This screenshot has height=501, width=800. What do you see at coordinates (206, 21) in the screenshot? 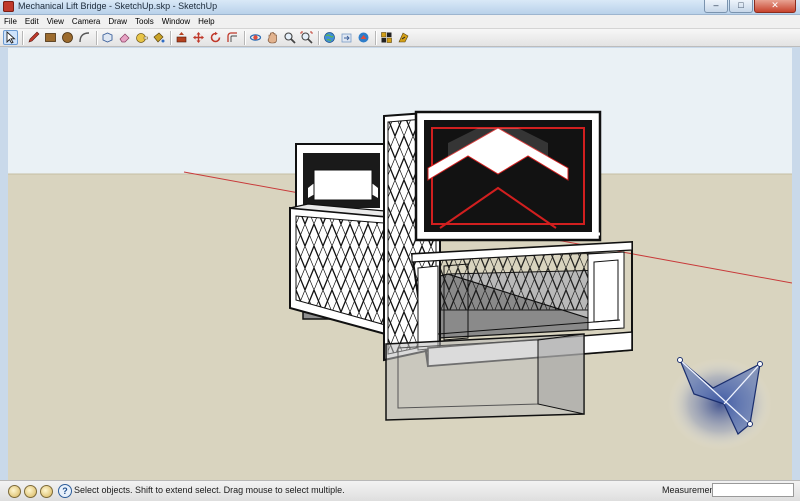
I see `menu-help: Help` at bounding box center [206, 21].